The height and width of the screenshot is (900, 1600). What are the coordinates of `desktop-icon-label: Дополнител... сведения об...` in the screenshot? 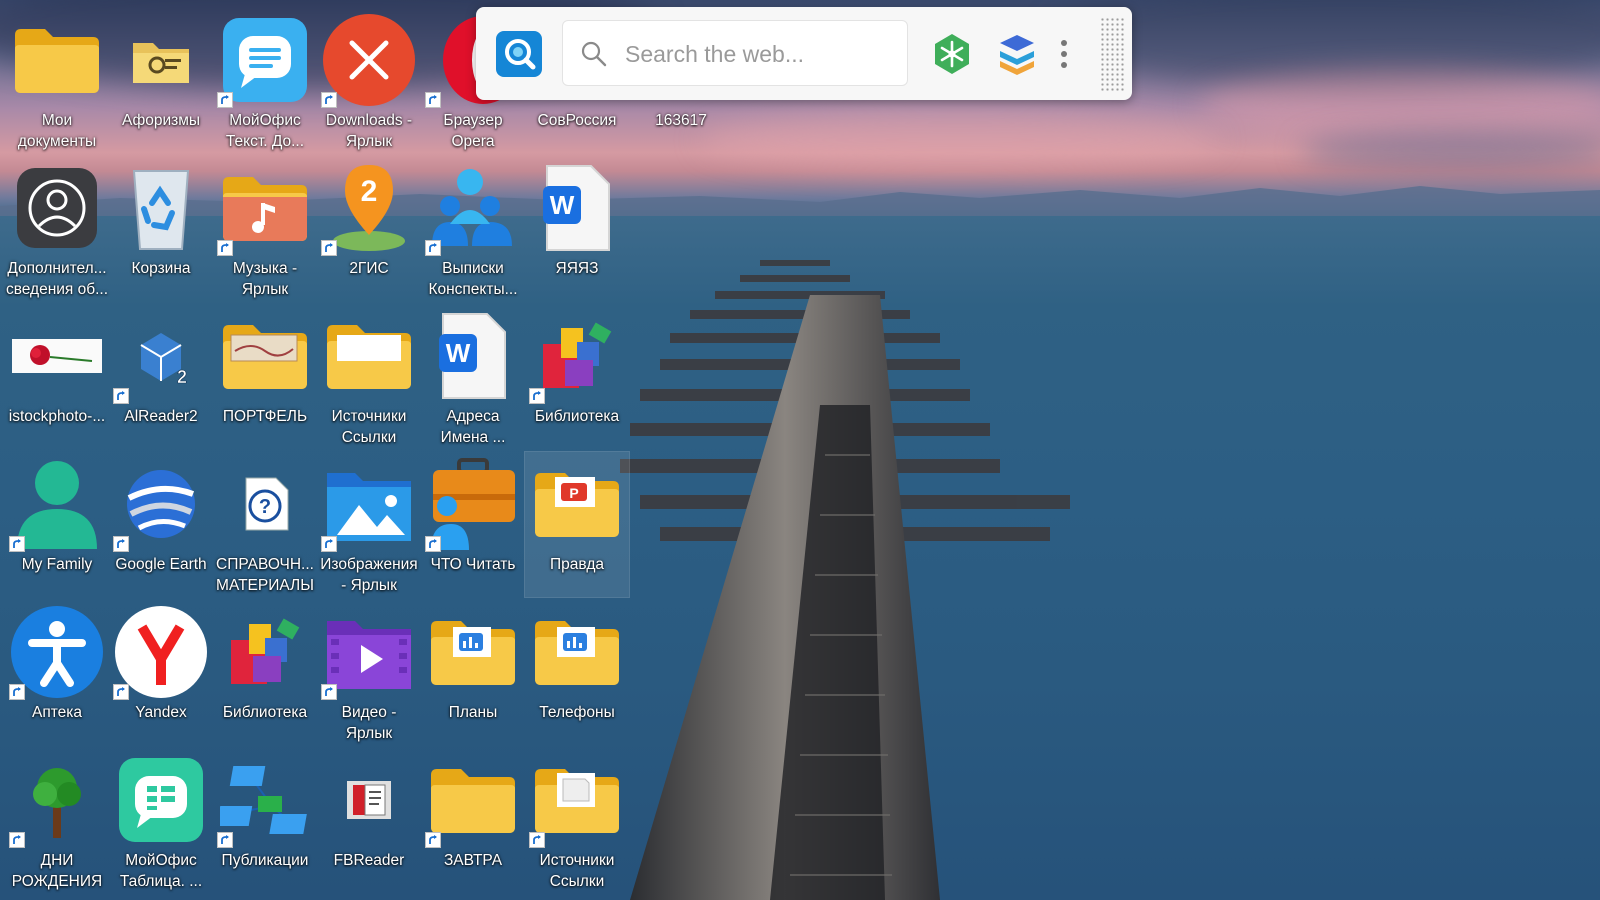 It's located at (57, 279).